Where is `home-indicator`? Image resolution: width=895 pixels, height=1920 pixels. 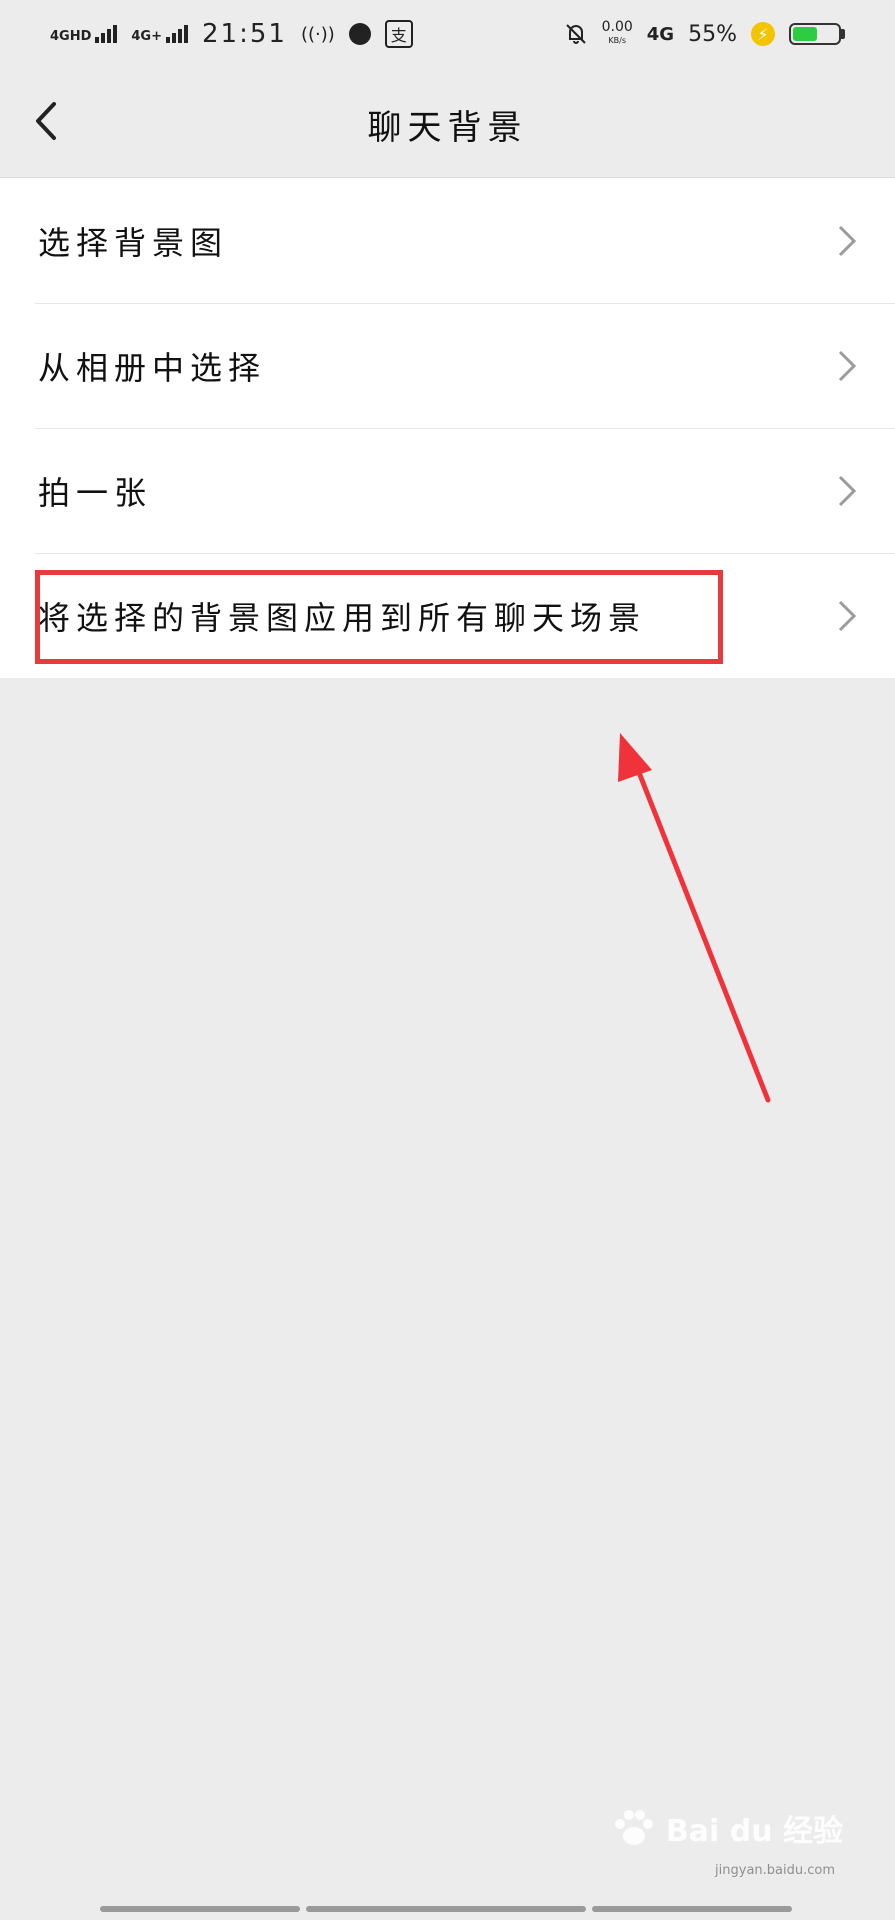
home-indicator is located at coordinates (446, 1909).